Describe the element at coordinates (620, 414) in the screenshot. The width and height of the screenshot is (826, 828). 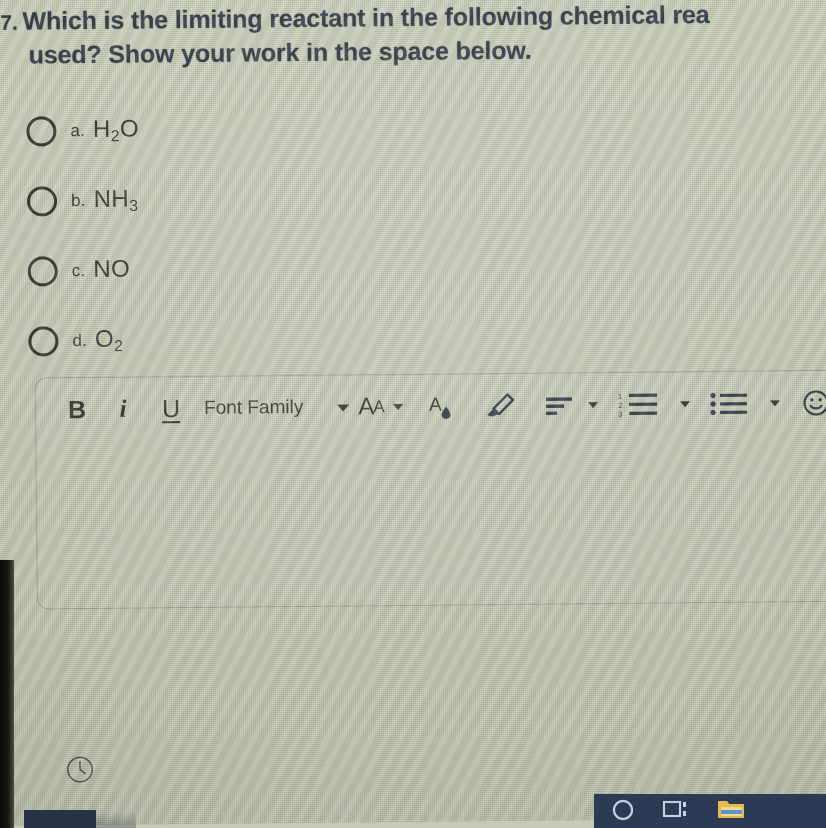
I see `svg-text: 3` at that location.